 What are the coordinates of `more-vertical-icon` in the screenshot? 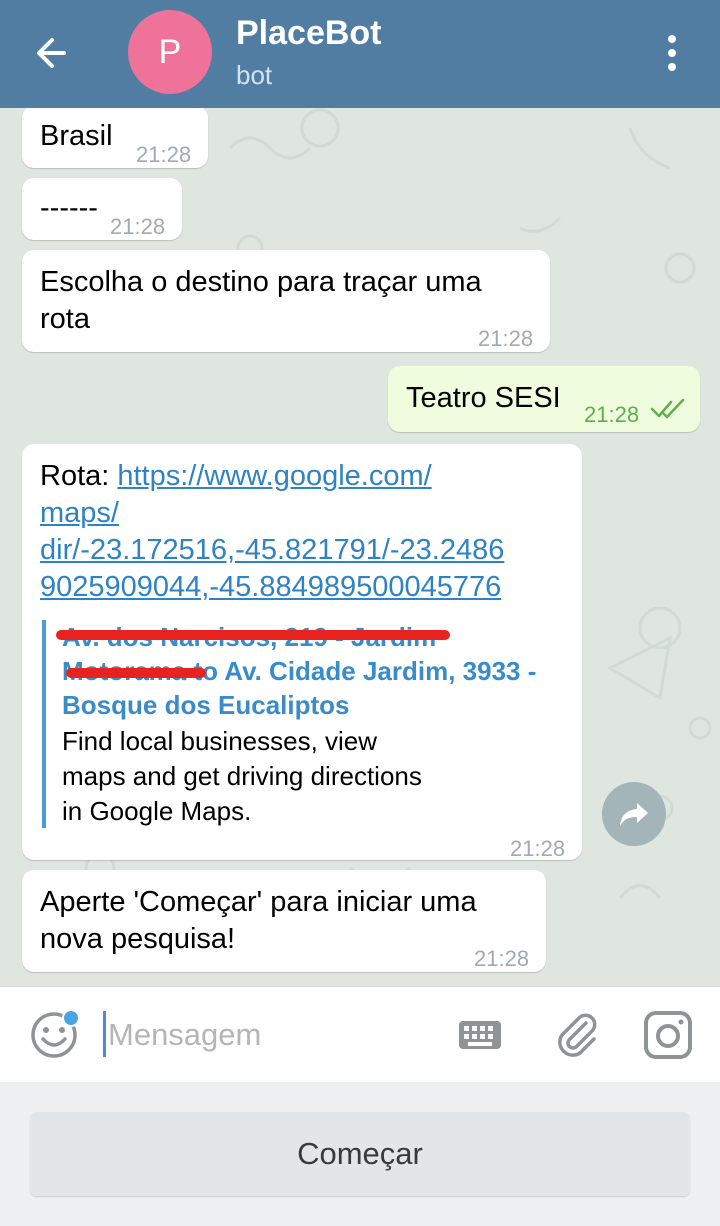 It's located at (672, 53).